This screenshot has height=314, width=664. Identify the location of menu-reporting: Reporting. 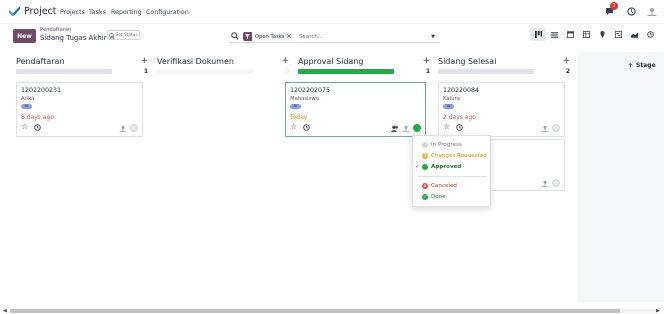
(126, 12).